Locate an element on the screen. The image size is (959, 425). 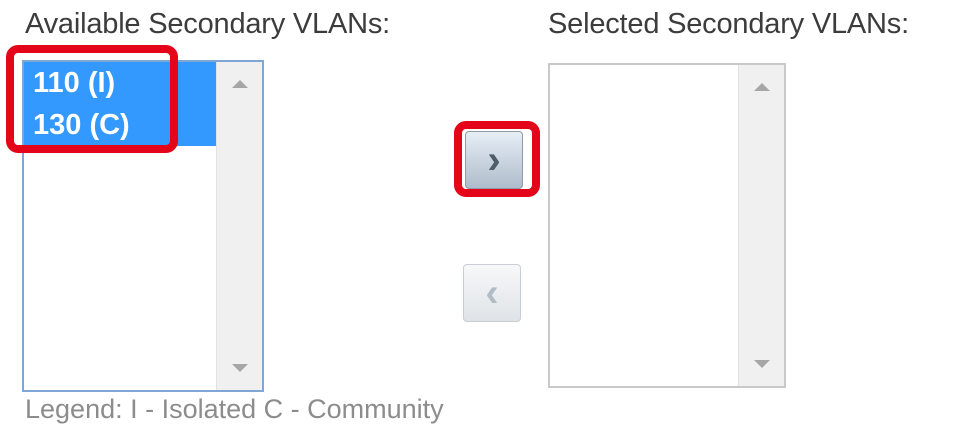
selected-scrollbar is located at coordinates (761, 225).